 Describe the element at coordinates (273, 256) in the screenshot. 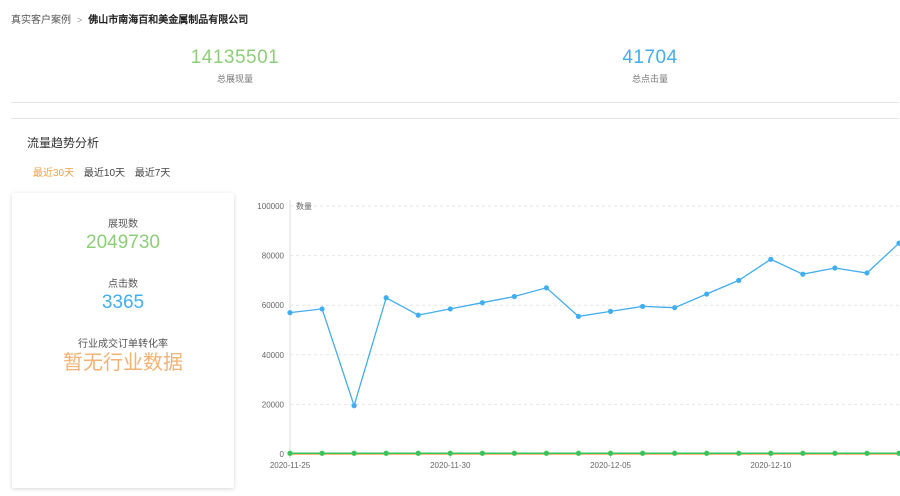

I see `y-tick-label: 80000` at that location.